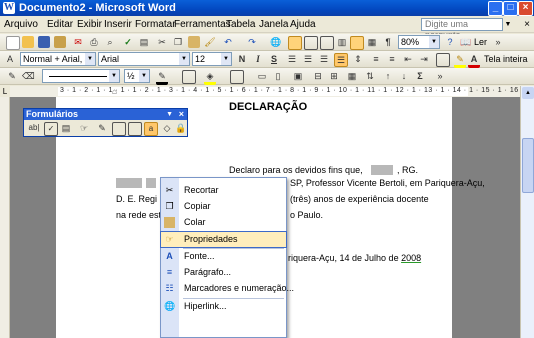 This screenshot has height=338, width=534. What do you see at coordinates (28, 42) in the screenshot?
I see `open-icon` at bounding box center [28, 42].